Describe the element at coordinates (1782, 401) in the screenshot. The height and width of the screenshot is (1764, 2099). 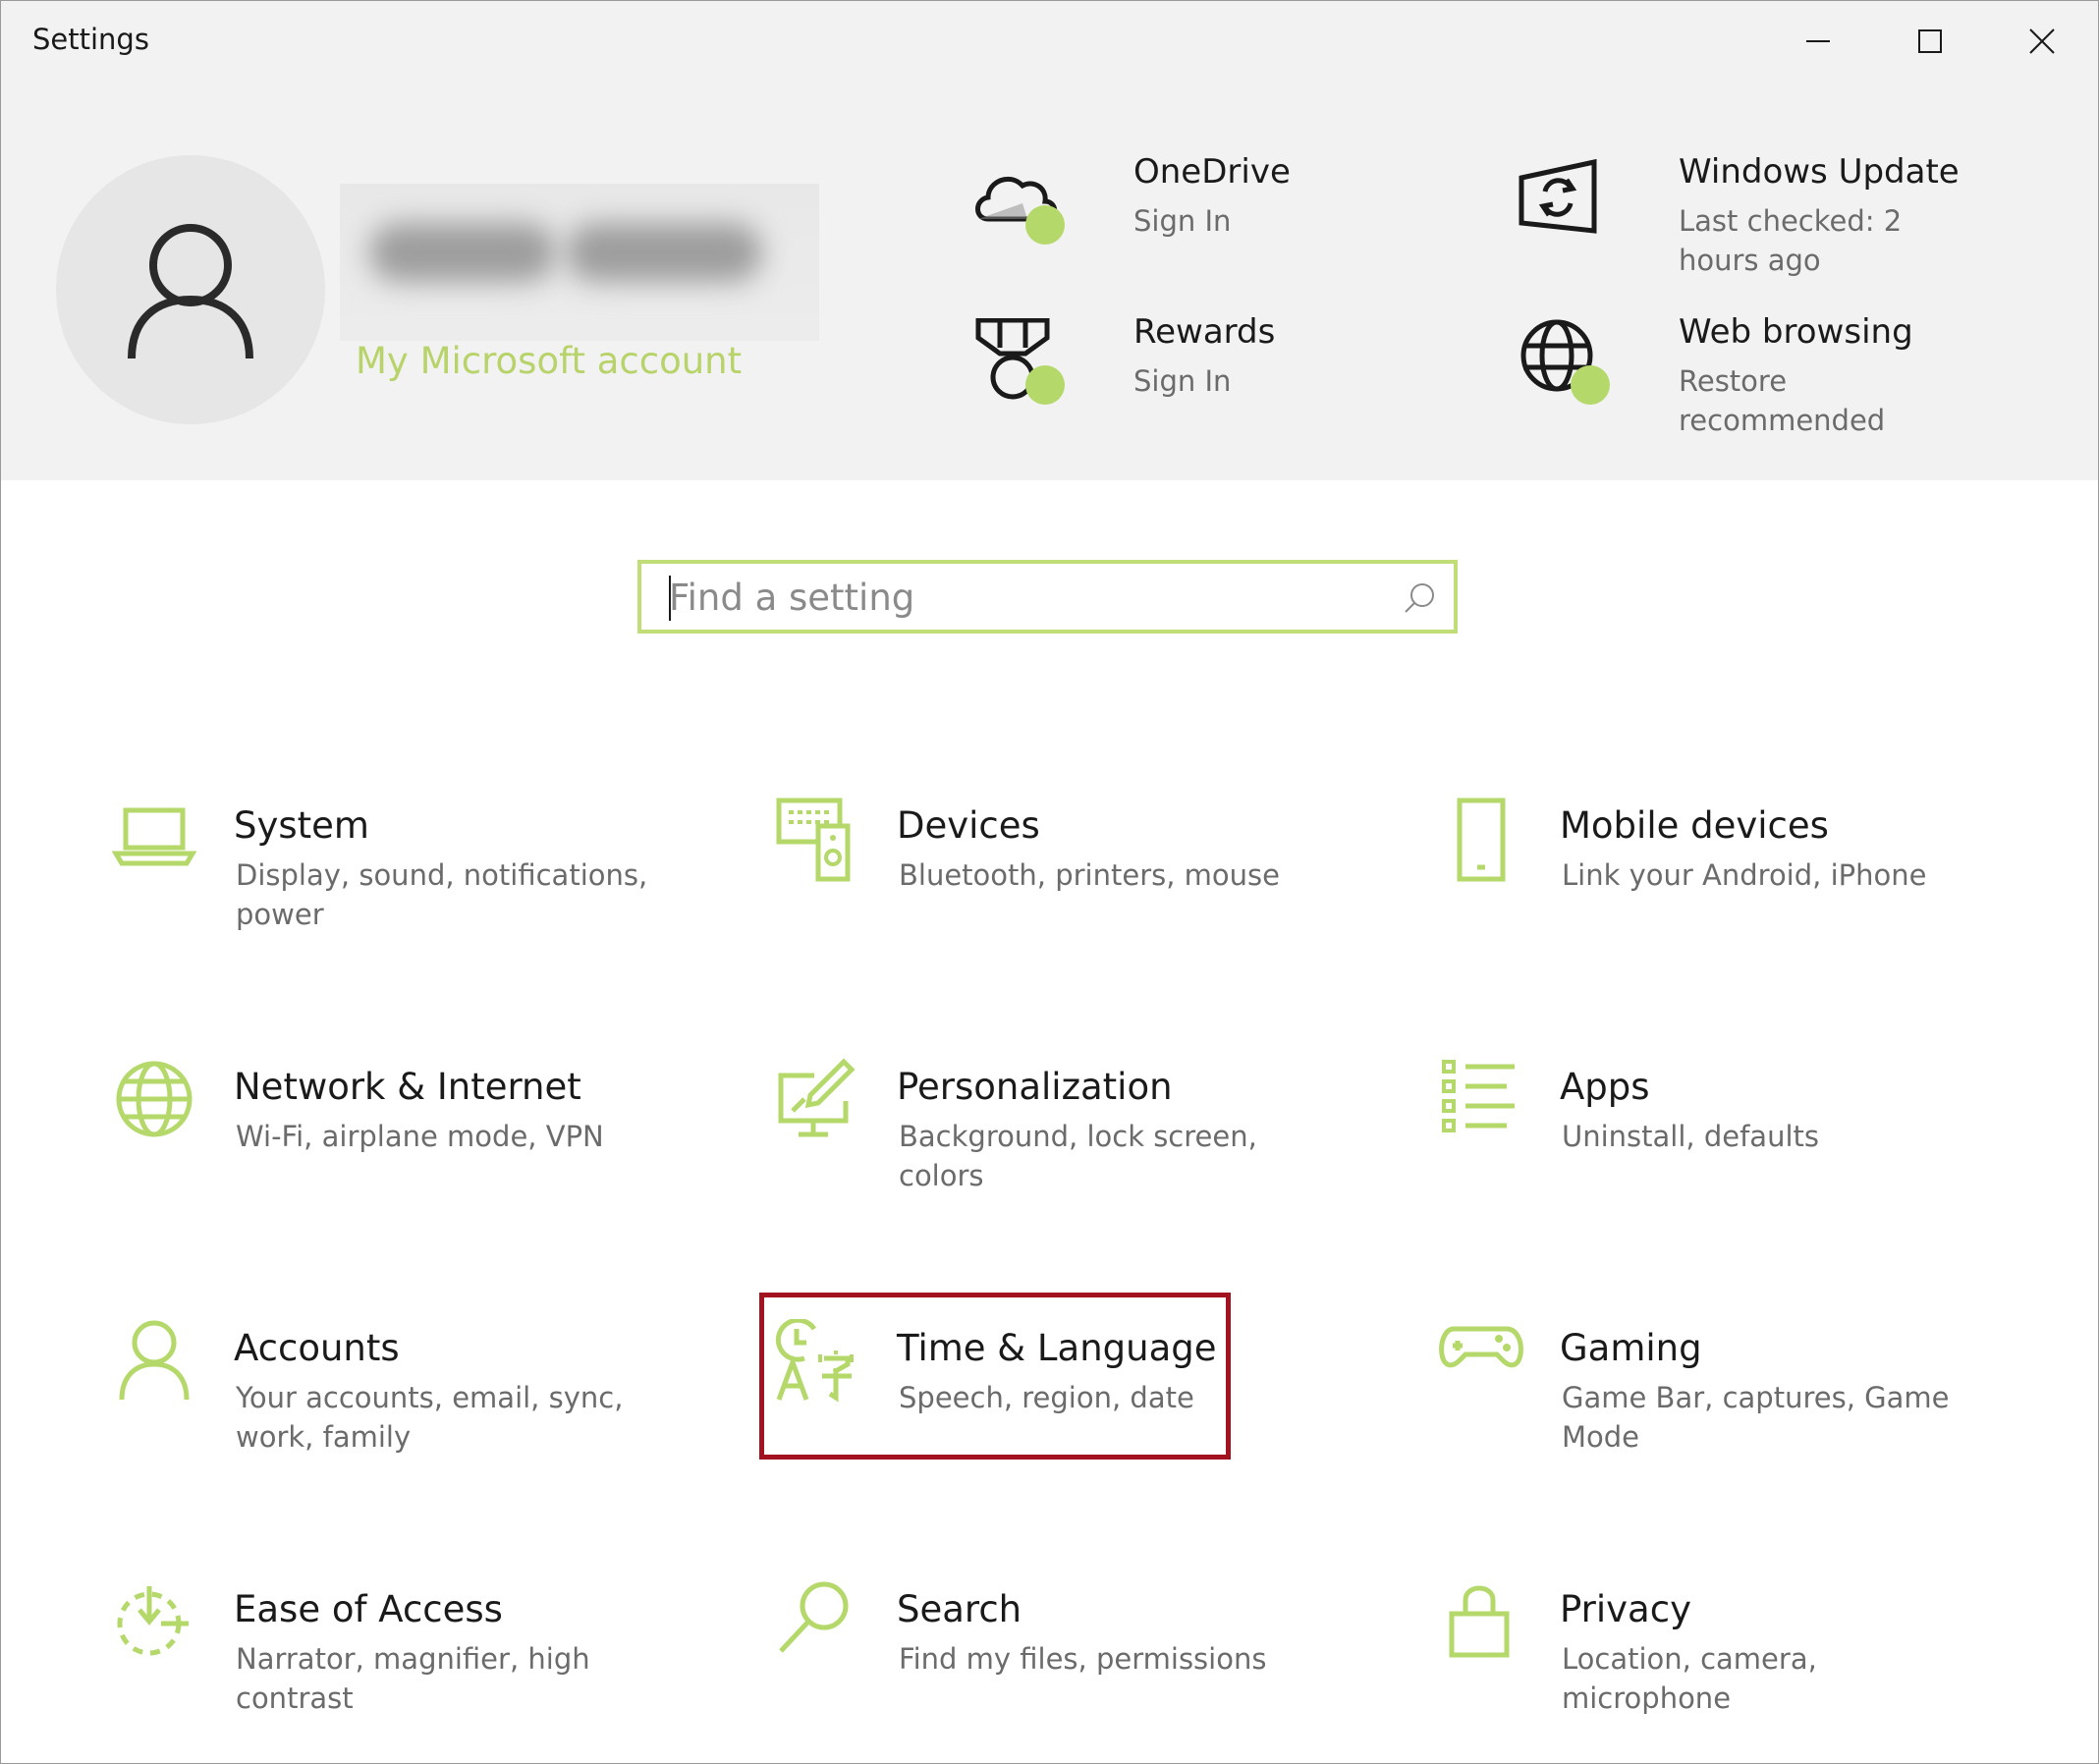
I see `quick-link-subtitle: Restore recommended` at that location.